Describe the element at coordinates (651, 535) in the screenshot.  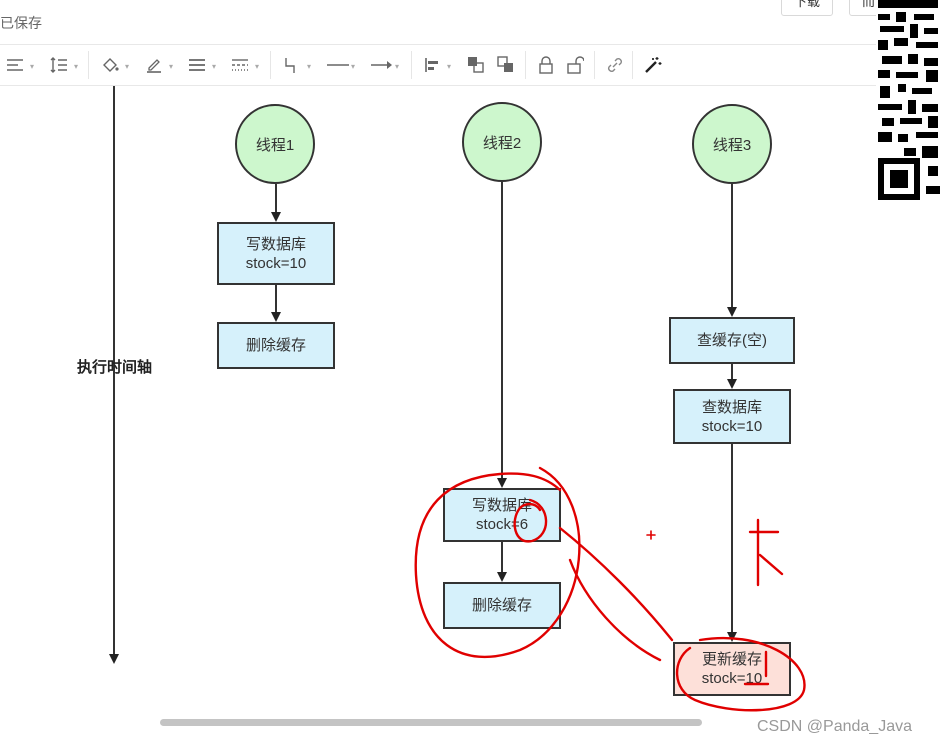
I see `annotation-plus` at that location.